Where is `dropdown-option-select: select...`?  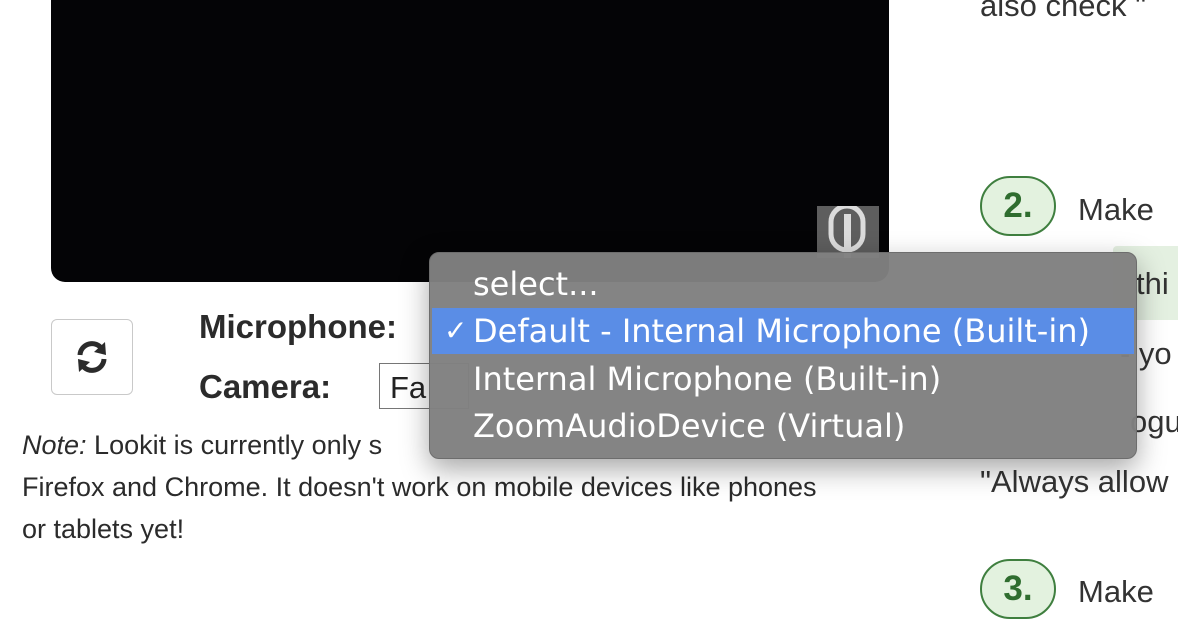
dropdown-option-select: select... is located at coordinates (783, 284).